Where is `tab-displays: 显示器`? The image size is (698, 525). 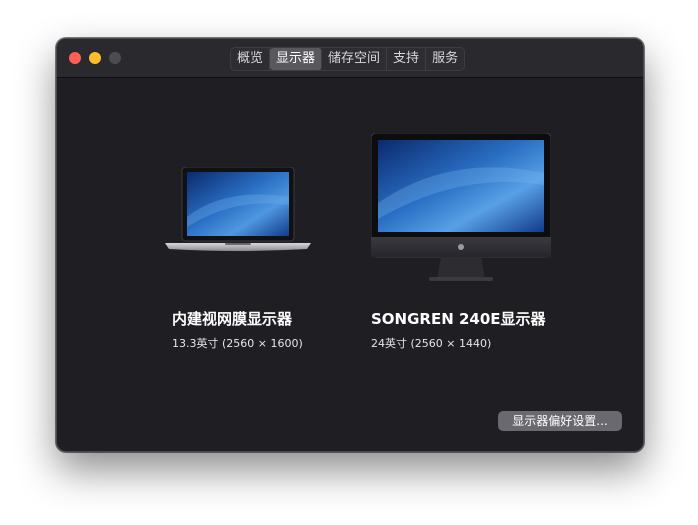 tab-displays: 显示器 is located at coordinates (296, 59).